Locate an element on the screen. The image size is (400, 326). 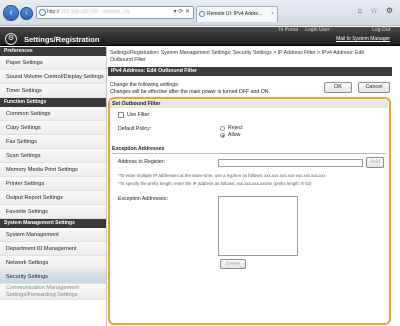
policy-allow-label: Allow is located at coordinates (234, 135).